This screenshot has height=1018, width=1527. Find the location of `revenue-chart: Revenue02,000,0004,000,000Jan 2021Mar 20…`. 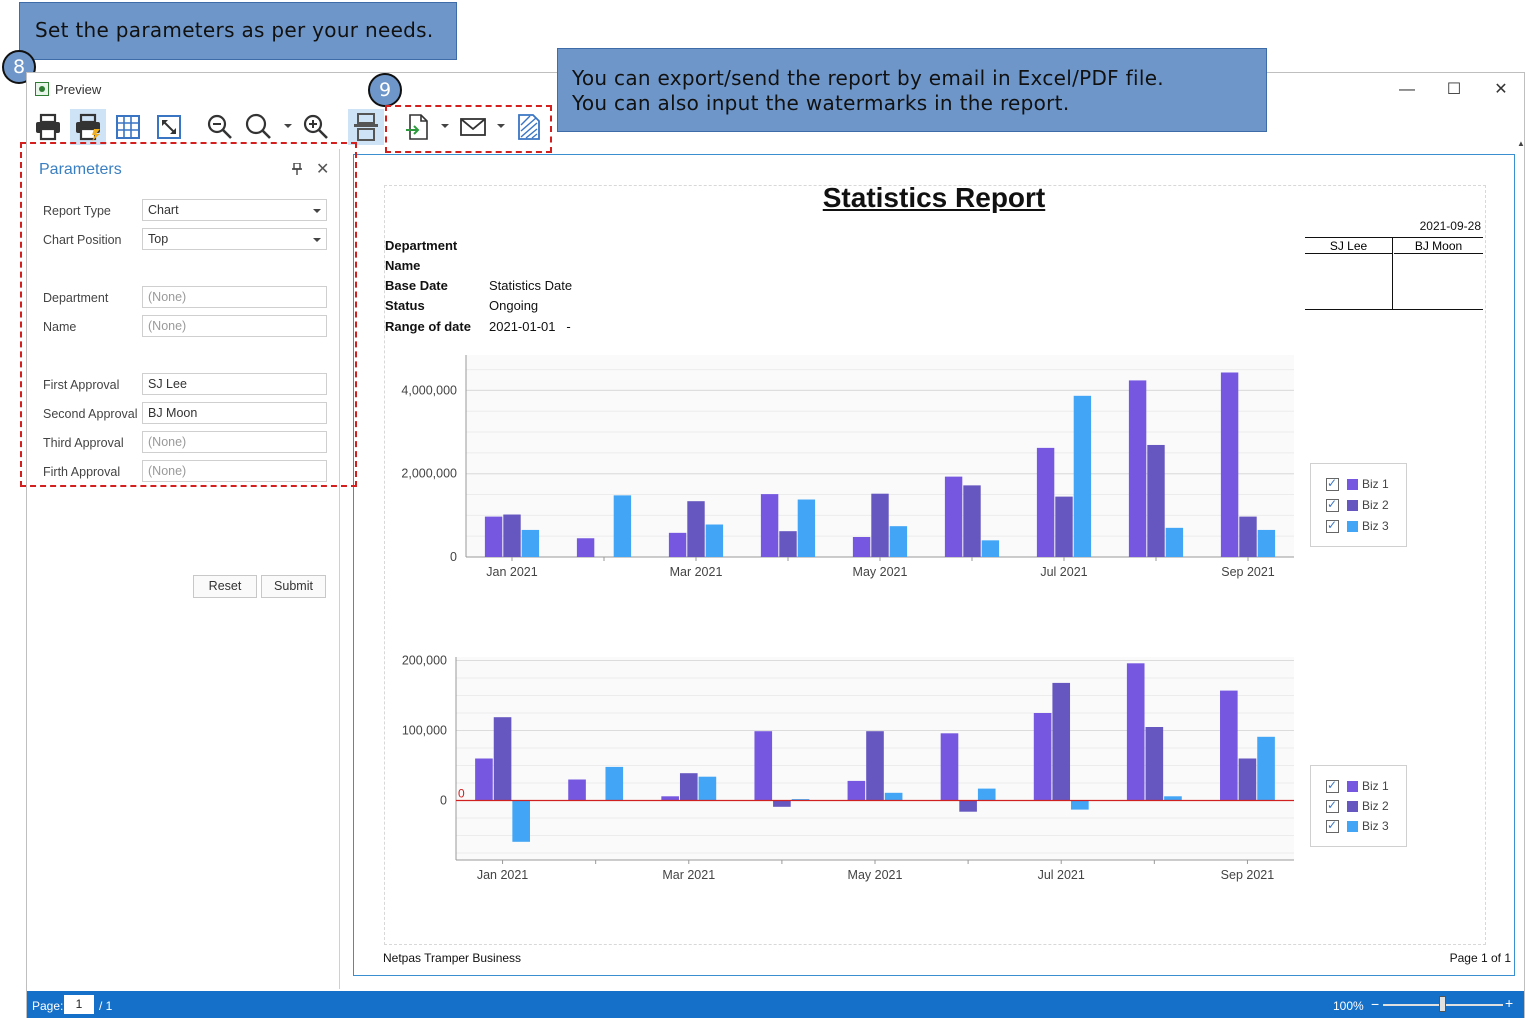

revenue-chart: Revenue02,000,0004,000,000Jan 2021Mar 20… is located at coordinates (847, 467).